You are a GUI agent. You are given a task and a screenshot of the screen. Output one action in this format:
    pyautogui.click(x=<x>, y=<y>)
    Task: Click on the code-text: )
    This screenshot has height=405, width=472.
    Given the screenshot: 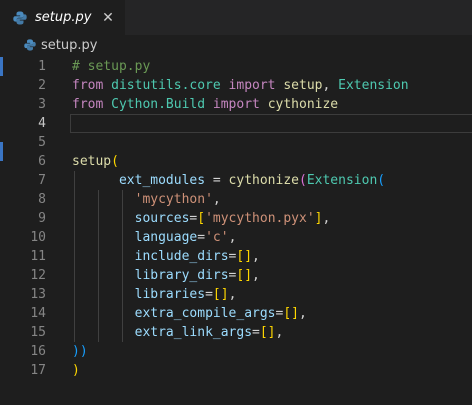 What is the action you would take?
    pyautogui.click(x=76, y=370)
    